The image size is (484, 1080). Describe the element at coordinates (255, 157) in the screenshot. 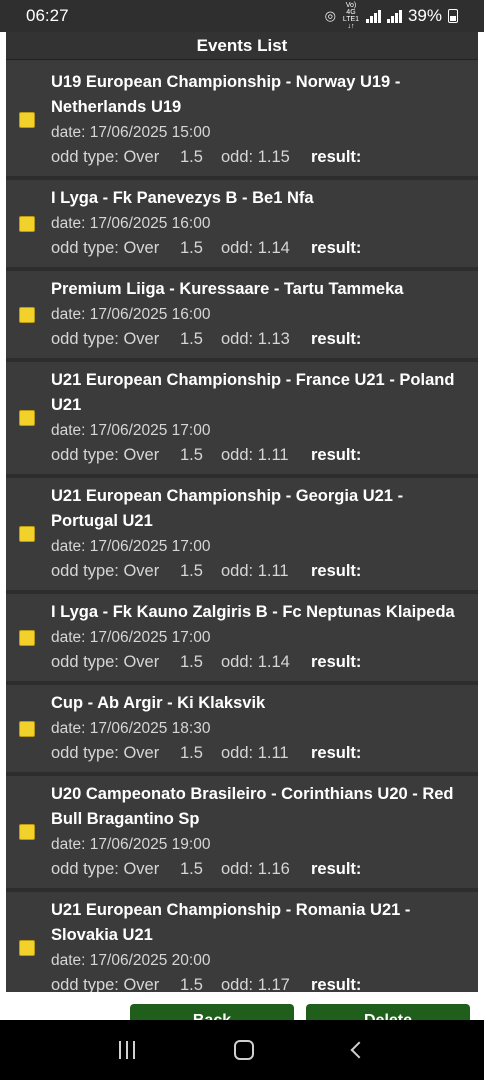

I see `odd-value: odd: 1.15` at that location.